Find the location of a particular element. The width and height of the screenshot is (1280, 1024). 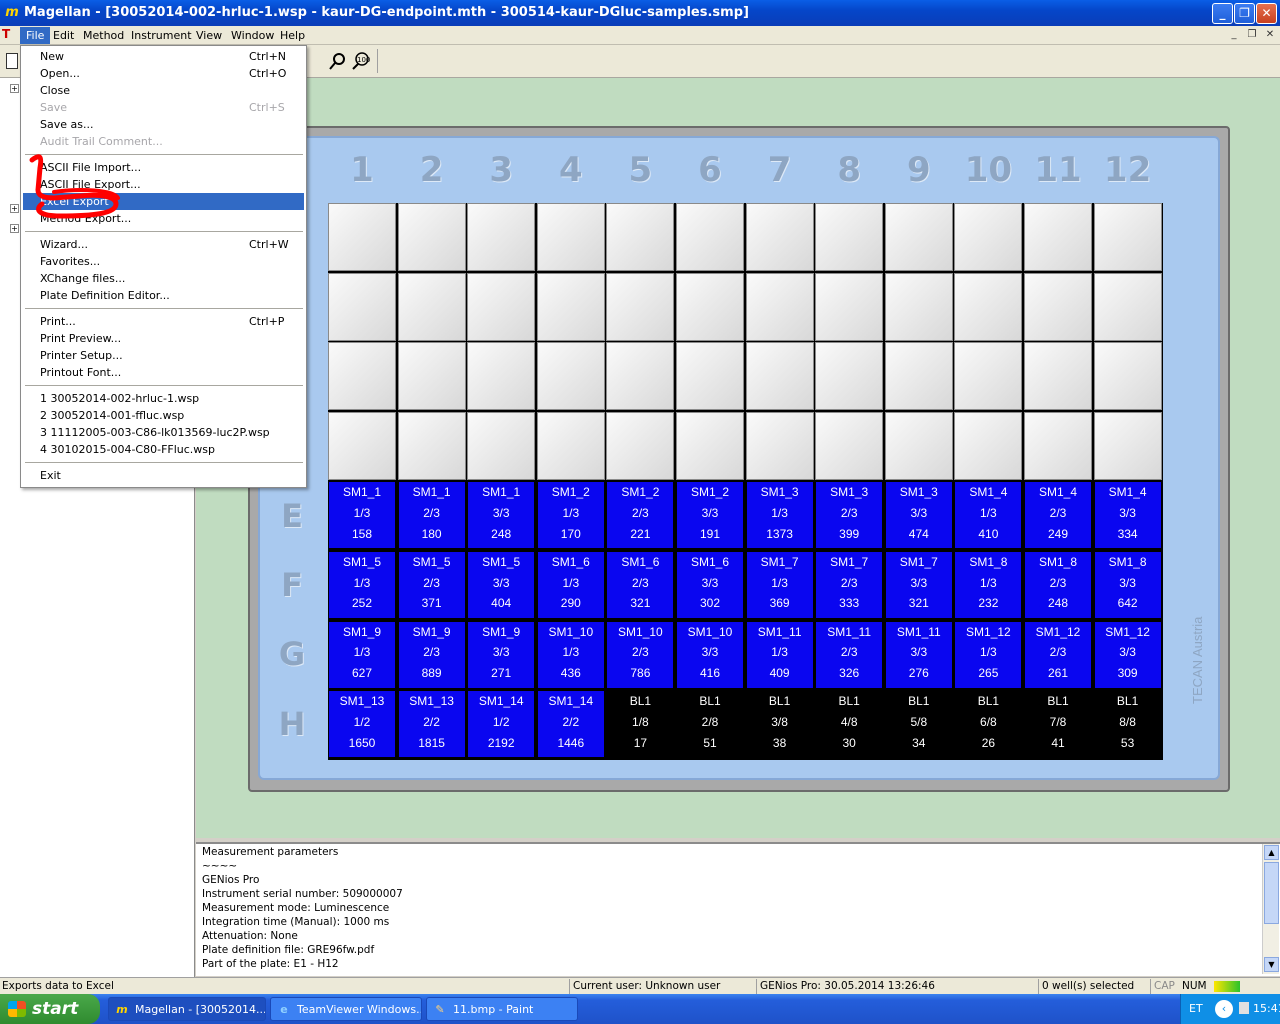

well-f6: SM1_6 3/3 302 is located at coordinates (710, 585).